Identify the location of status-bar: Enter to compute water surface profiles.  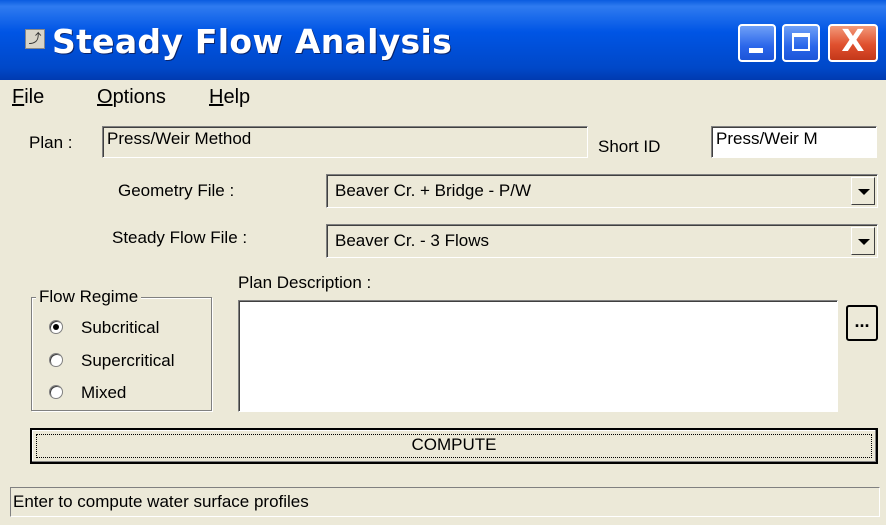
(445, 502).